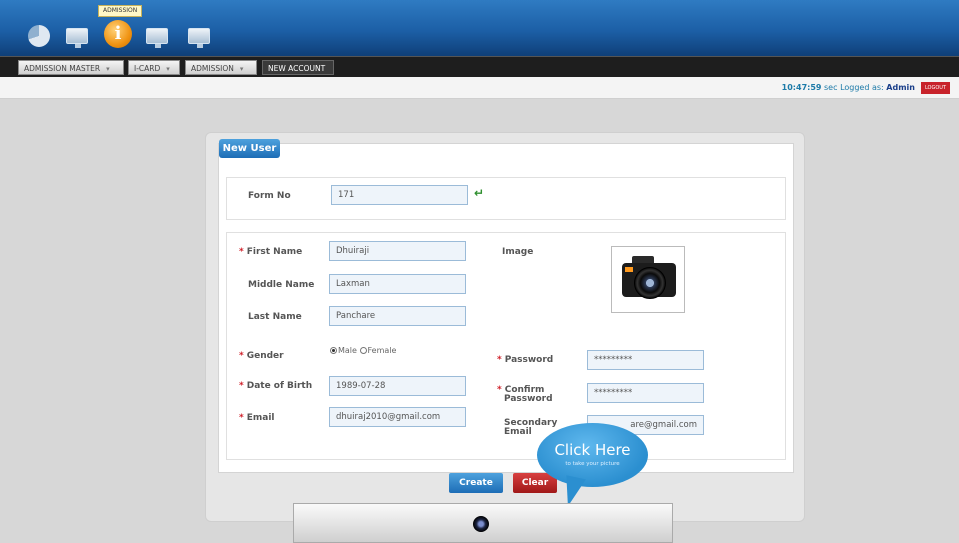 This screenshot has height=543, width=959. Describe the element at coordinates (397, 386) in the screenshot. I see `dob-field: 1989-07-28` at that location.